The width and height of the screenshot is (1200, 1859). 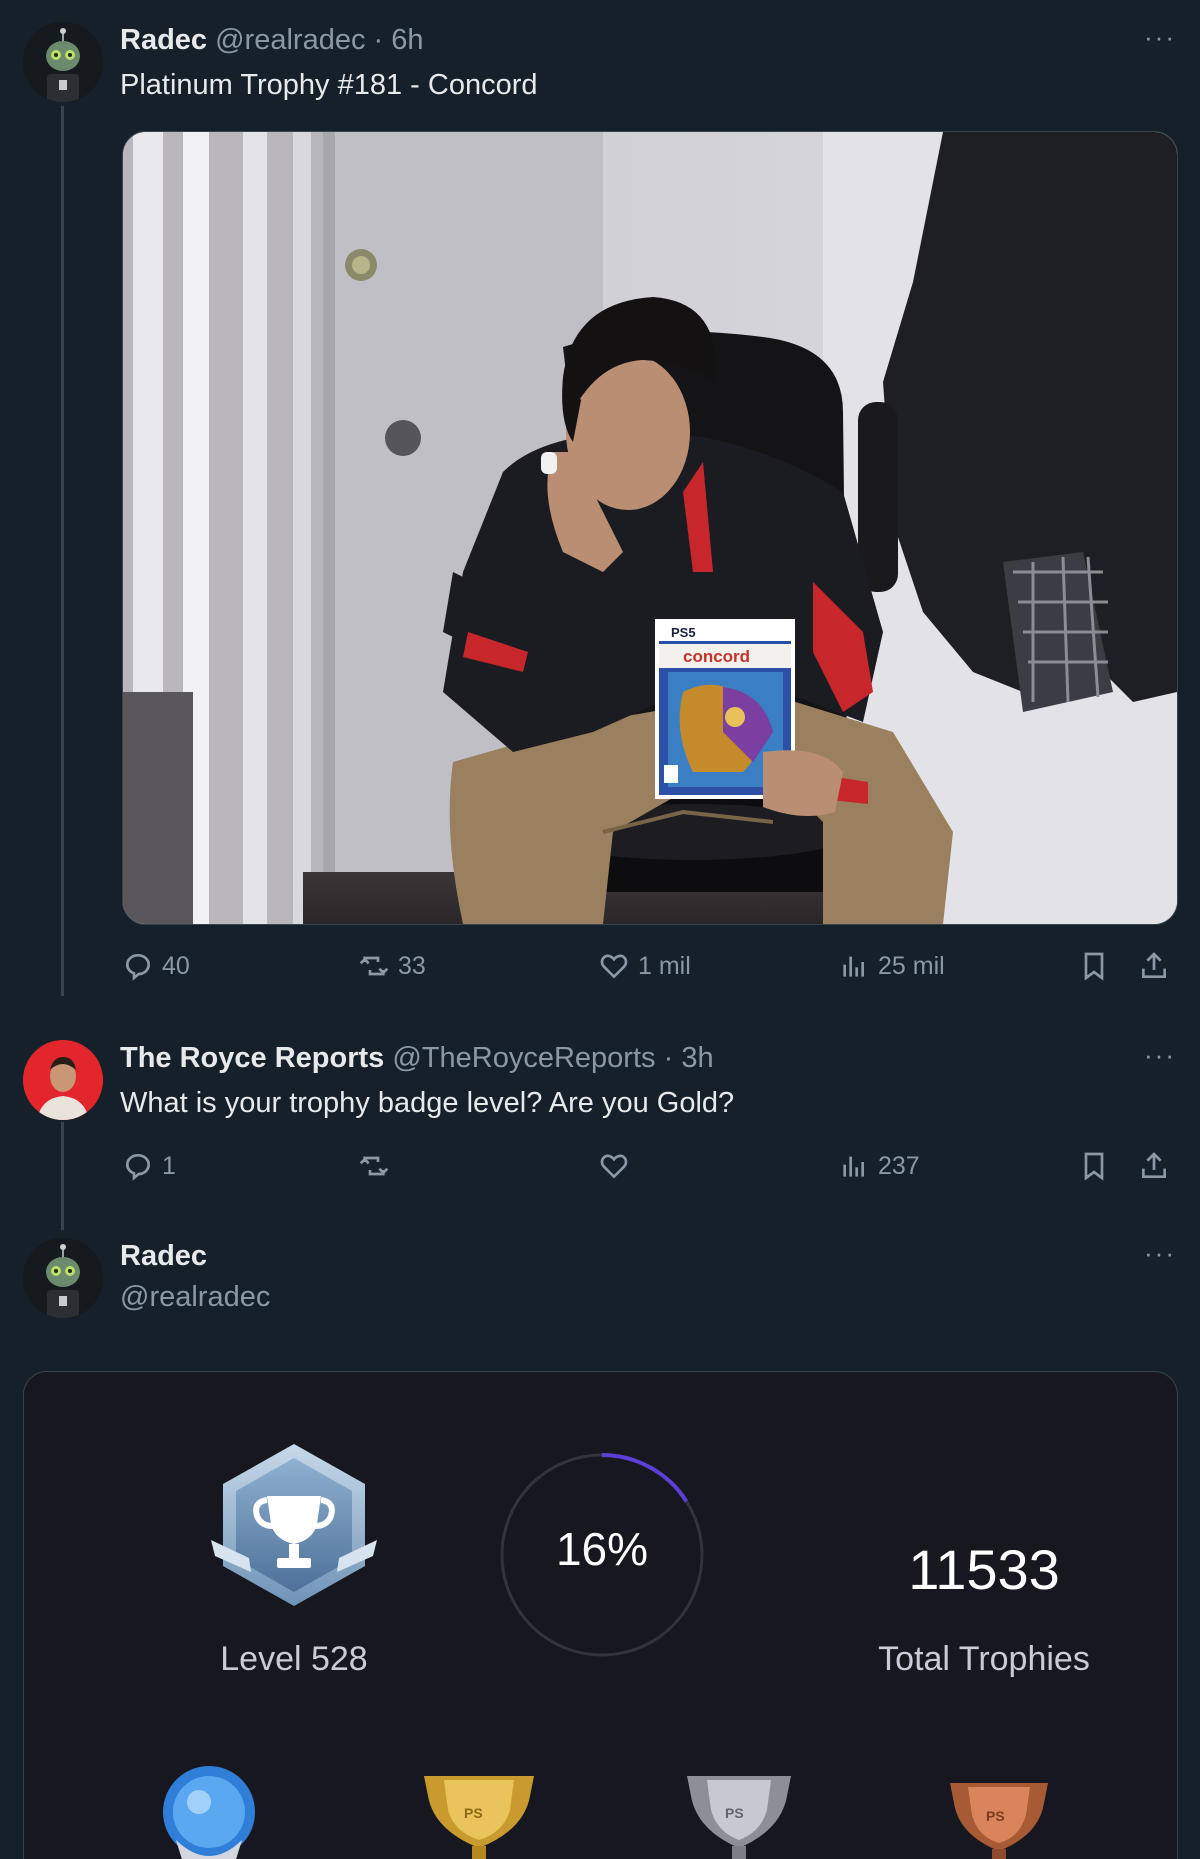 I want to click on retweet-button: 33, so click(x=392, y=966).